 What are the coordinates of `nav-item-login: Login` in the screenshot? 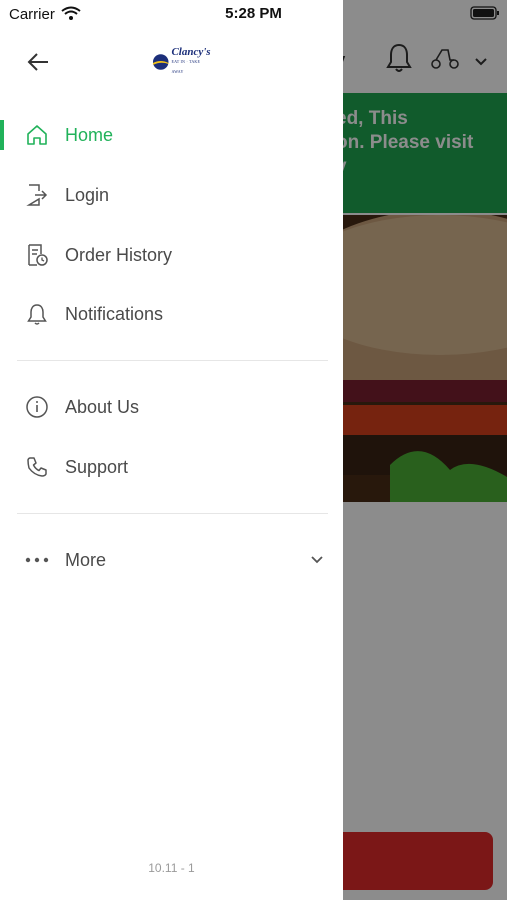 It's located at (171, 195).